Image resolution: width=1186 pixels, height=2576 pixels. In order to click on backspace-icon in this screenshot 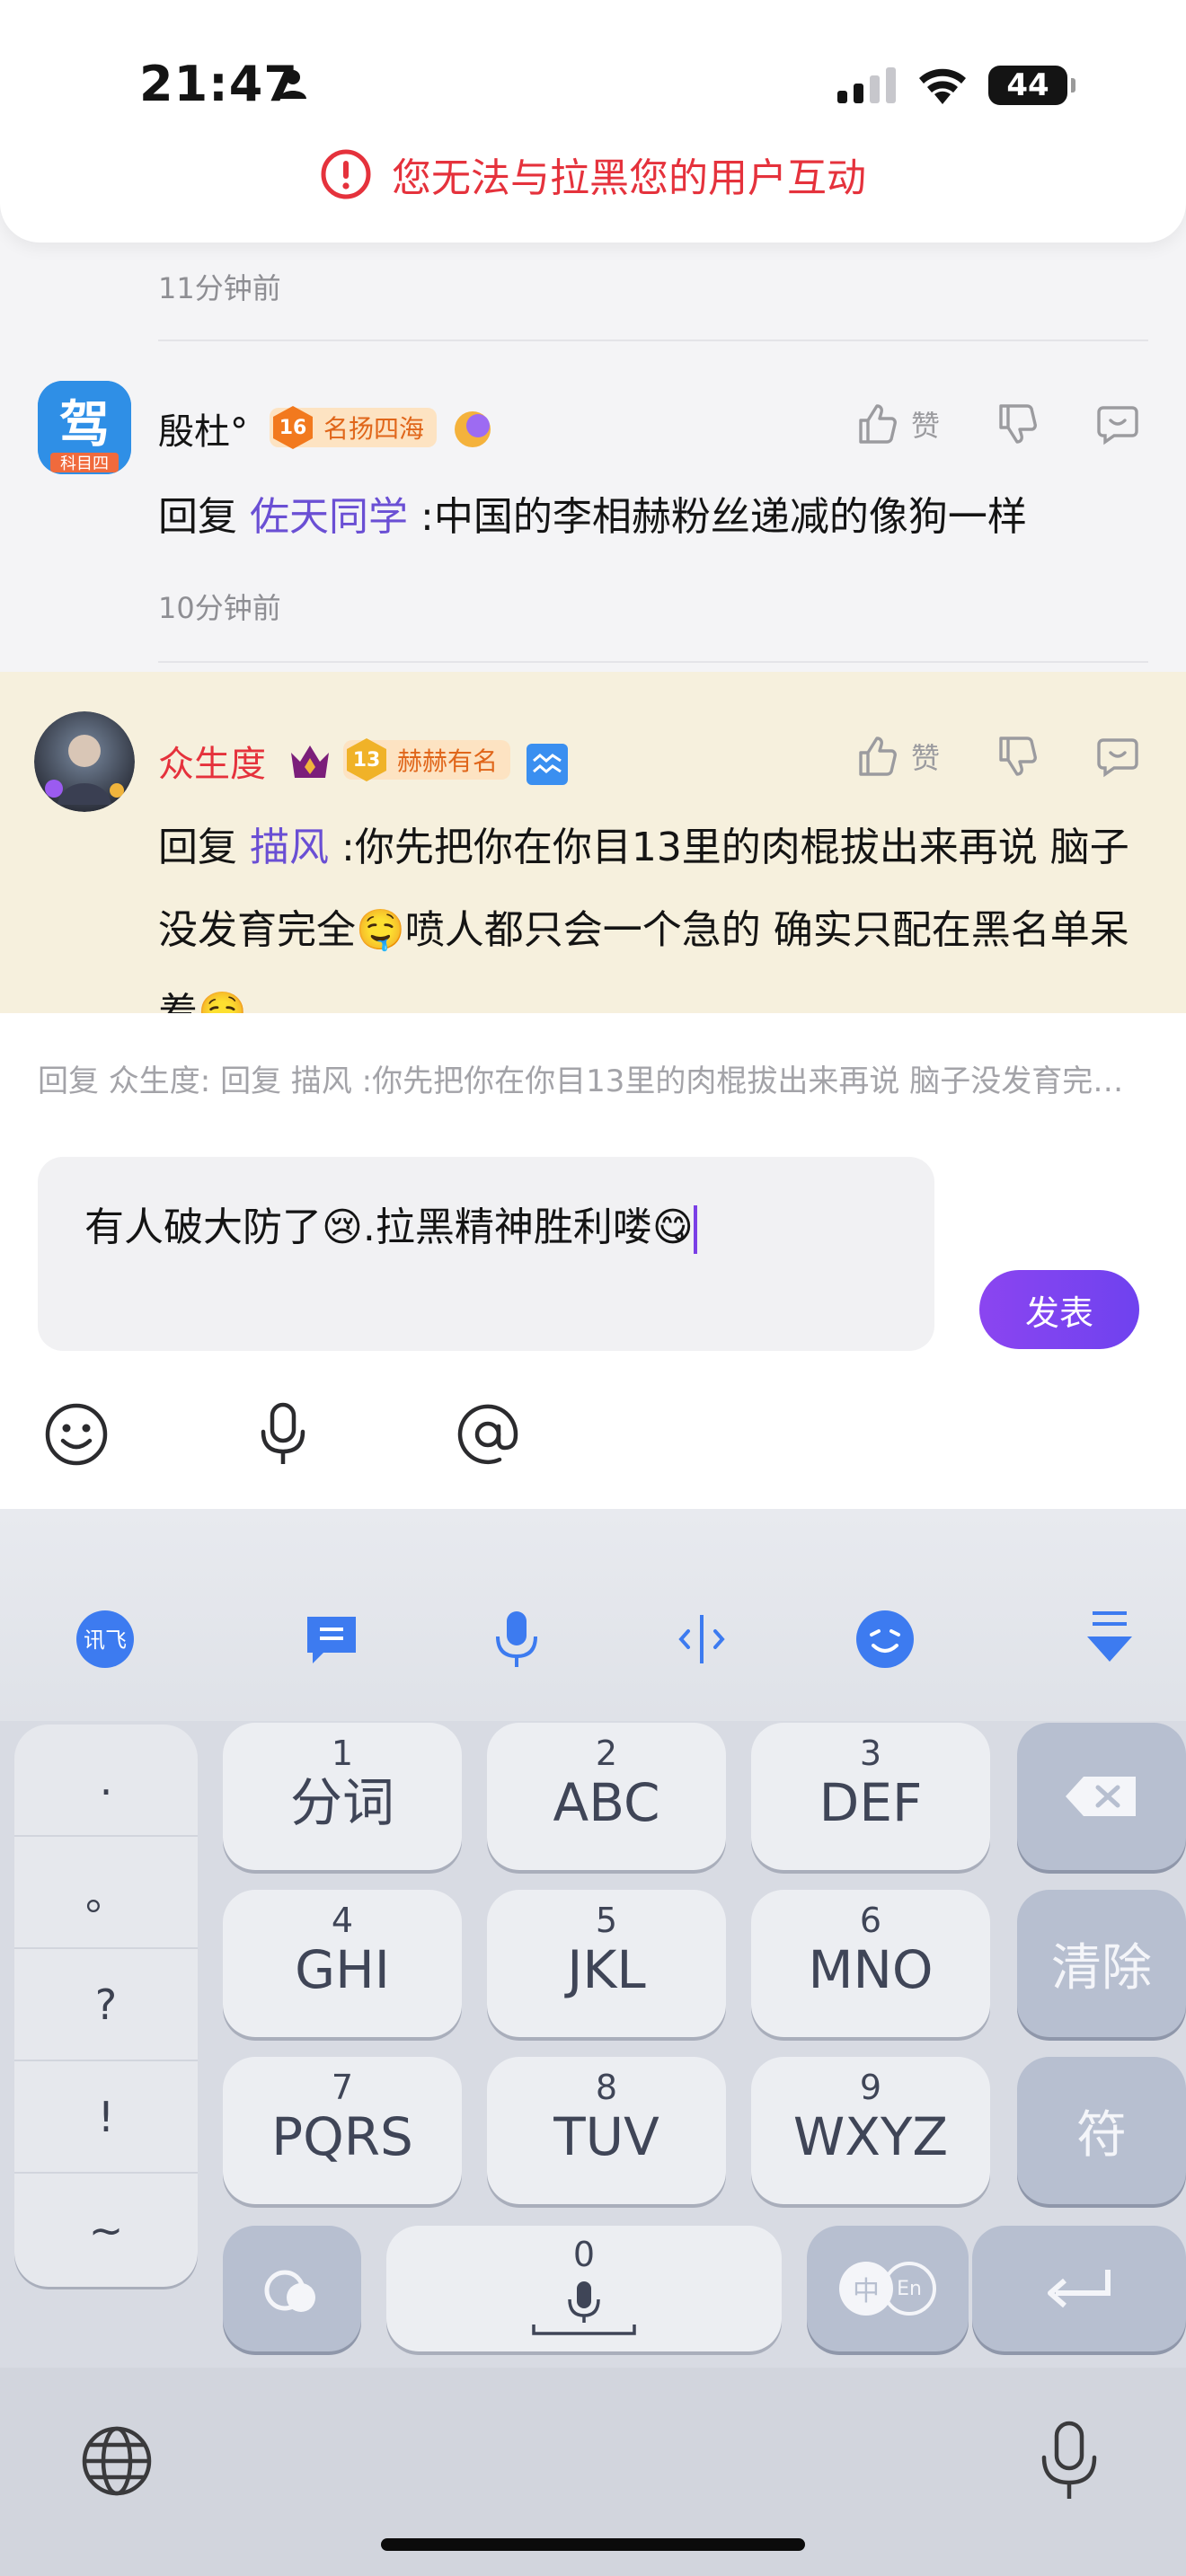, I will do `click(1101, 1796)`.